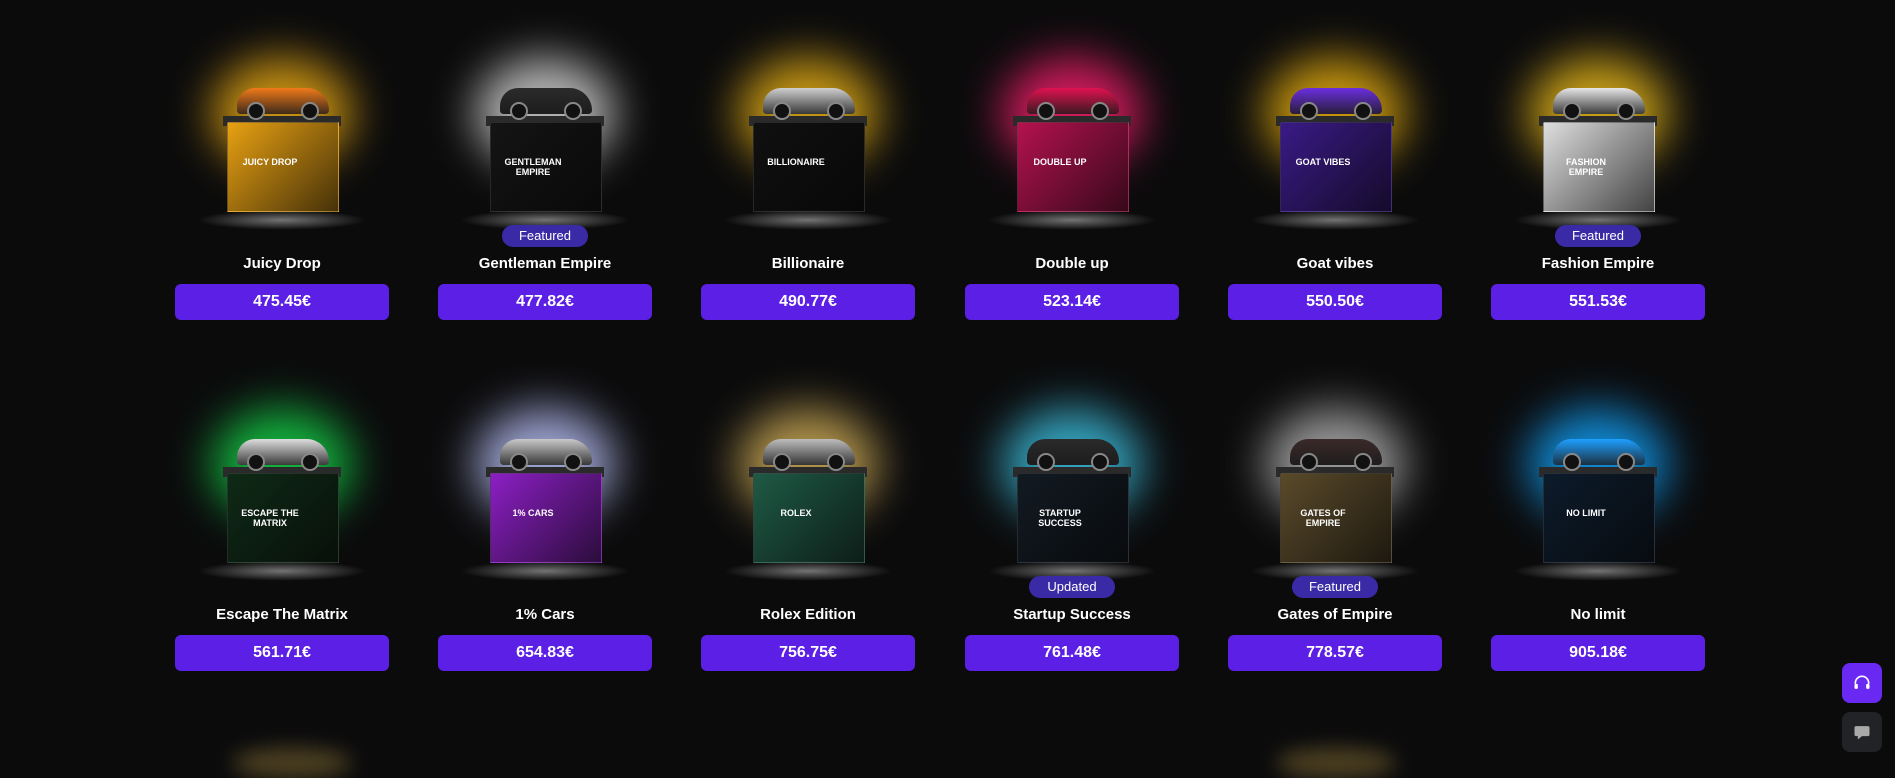  What do you see at coordinates (1335, 263) in the screenshot?
I see `case-title: Goat vibes` at bounding box center [1335, 263].